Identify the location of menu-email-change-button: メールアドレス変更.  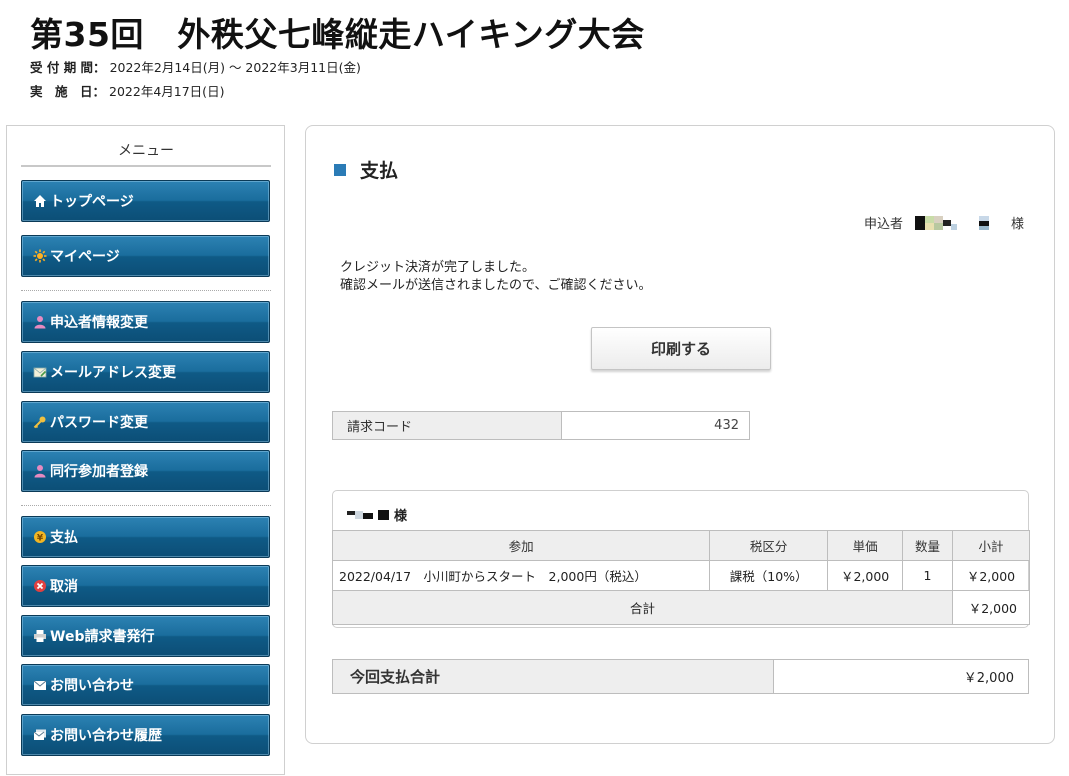
(145, 372).